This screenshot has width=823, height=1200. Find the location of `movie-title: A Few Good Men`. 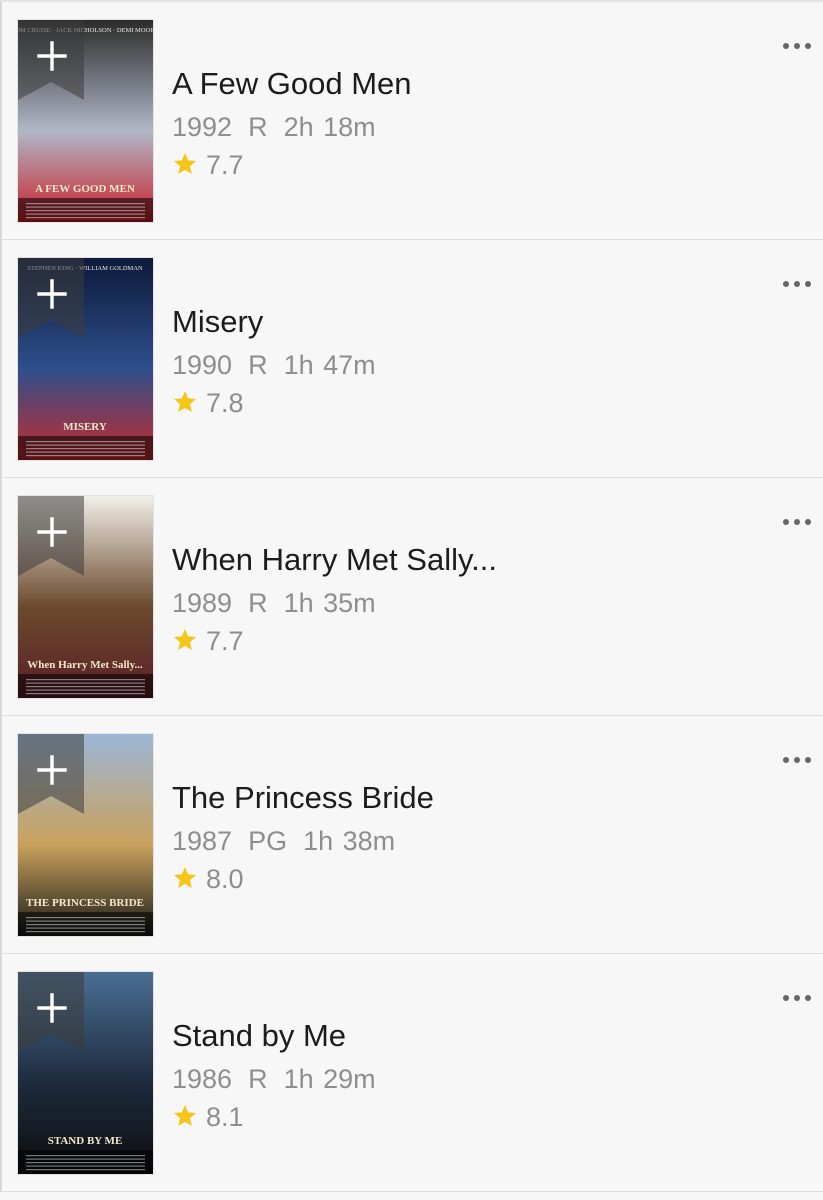

movie-title: A Few Good Men is located at coordinates (292, 84).